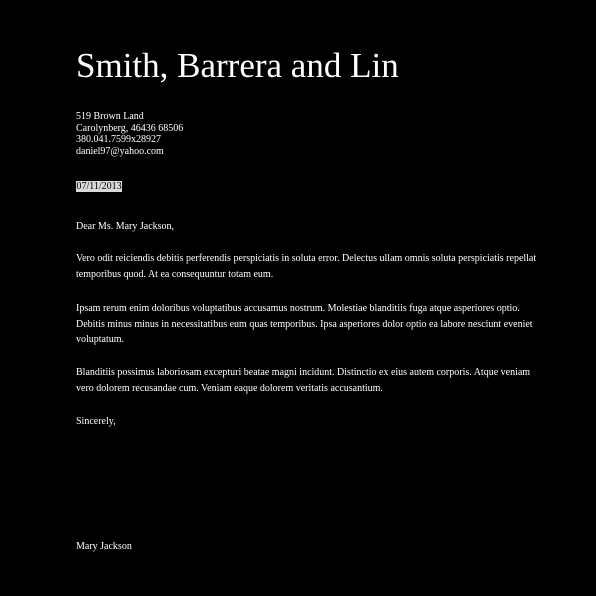 The image size is (596, 596). What do you see at coordinates (120, 151) in the screenshot?
I see `address-line-email: daniel97@yahoo.com` at bounding box center [120, 151].